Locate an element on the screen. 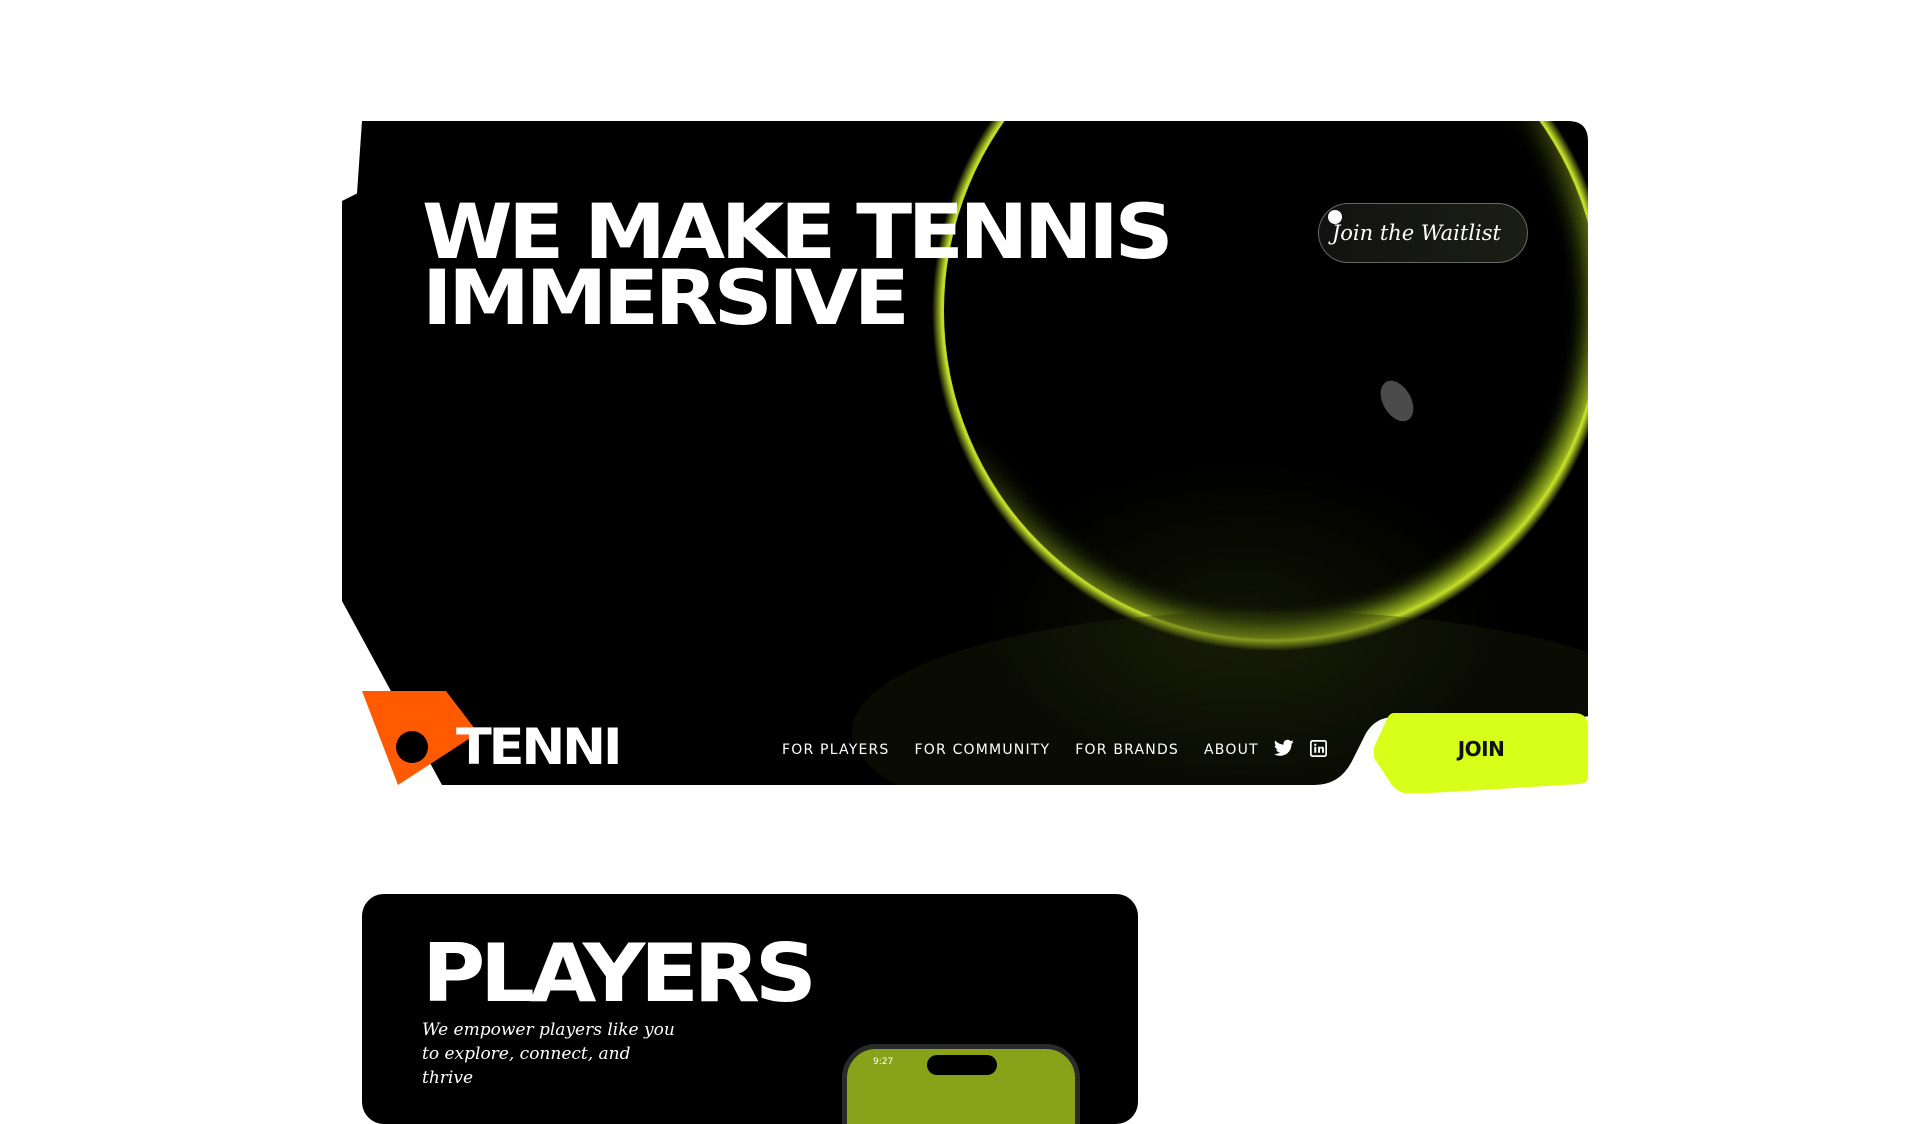 Image resolution: width=1920 pixels, height=1124 pixels. join-button: JOIN is located at coordinates (1481, 753).